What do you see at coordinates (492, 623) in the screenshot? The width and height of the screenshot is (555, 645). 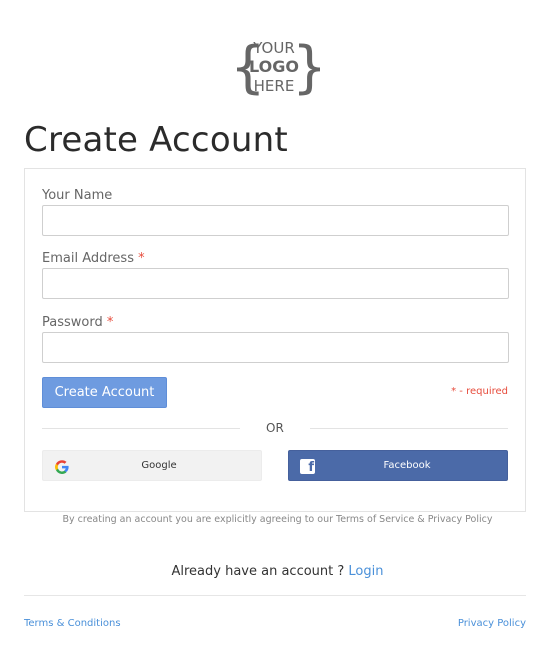 I see `privacy-policy-link: Privacy Policy` at bounding box center [492, 623].